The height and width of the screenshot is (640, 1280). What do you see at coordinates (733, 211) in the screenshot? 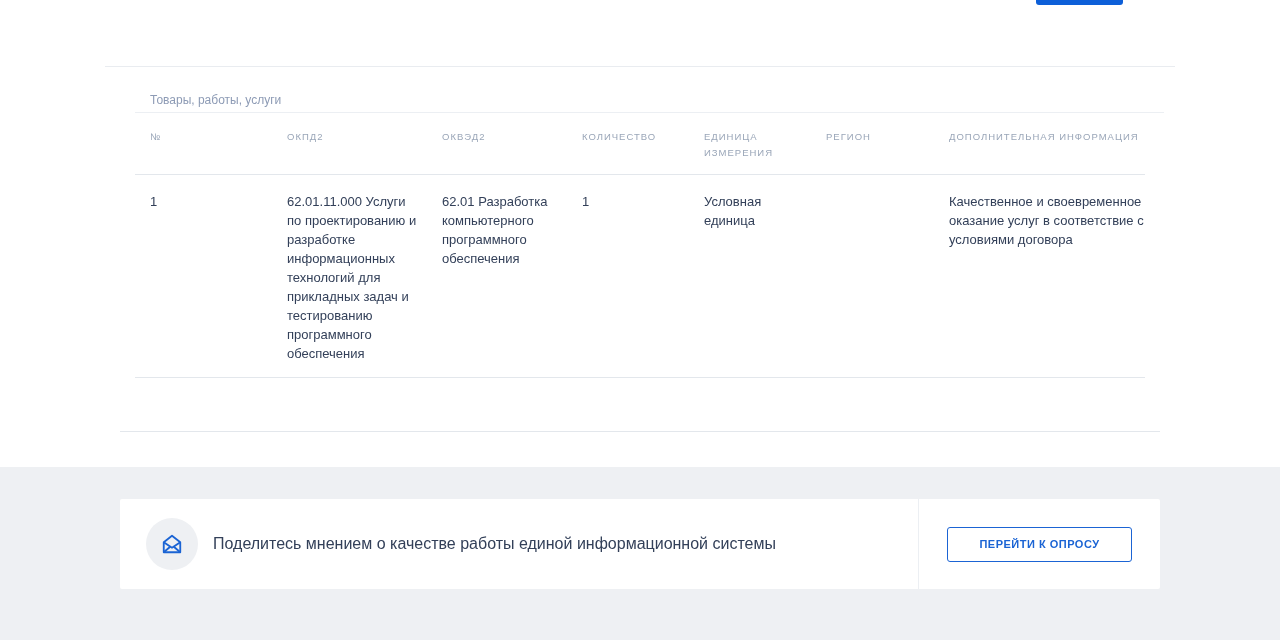
I see `table-cell-text: Условная единица` at bounding box center [733, 211].